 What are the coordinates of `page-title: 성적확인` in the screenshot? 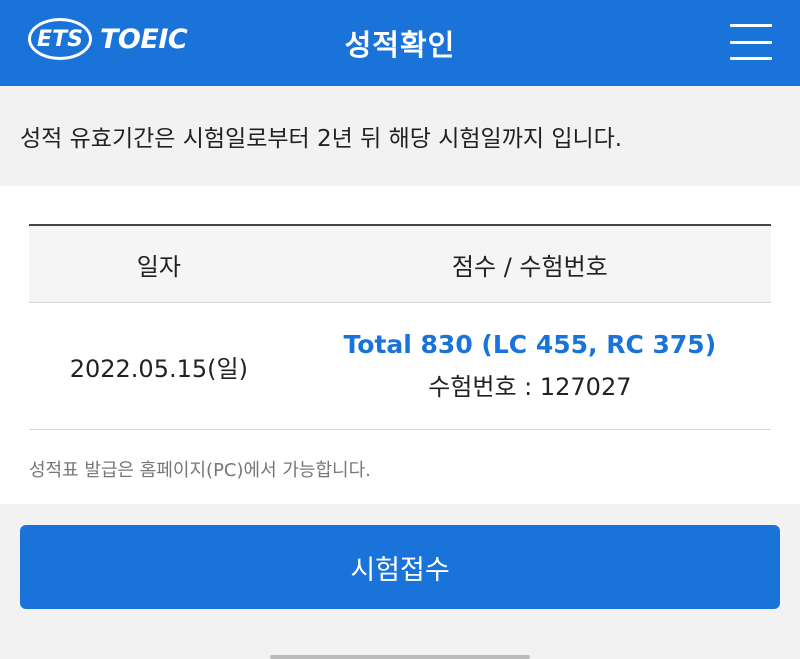 It's located at (400, 45).